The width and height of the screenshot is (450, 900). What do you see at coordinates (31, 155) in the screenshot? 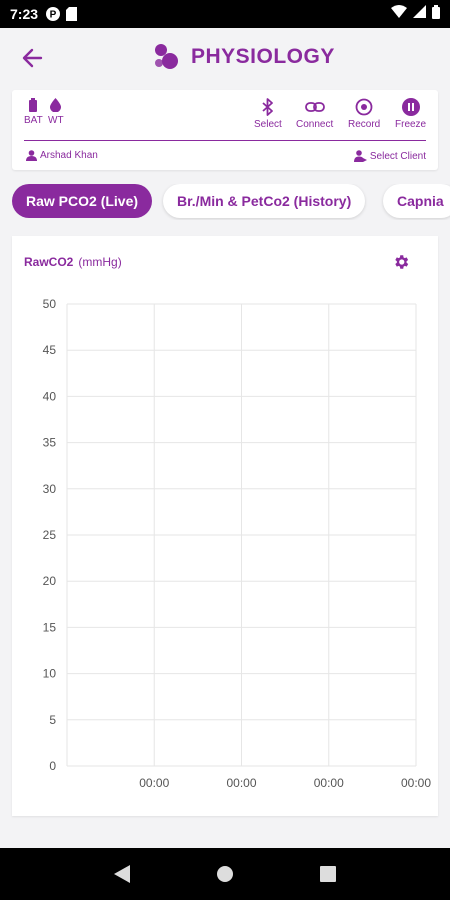
I see `person-icon` at bounding box center [31, 155].